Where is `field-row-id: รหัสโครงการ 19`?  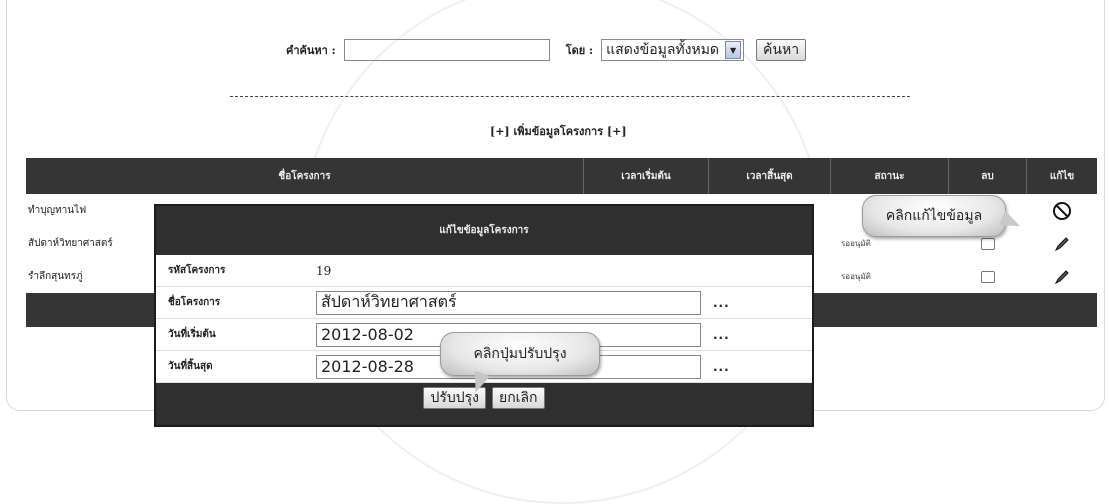 field-row-id: รหัสโครงการ 19 is located at coordinates (484, 271).